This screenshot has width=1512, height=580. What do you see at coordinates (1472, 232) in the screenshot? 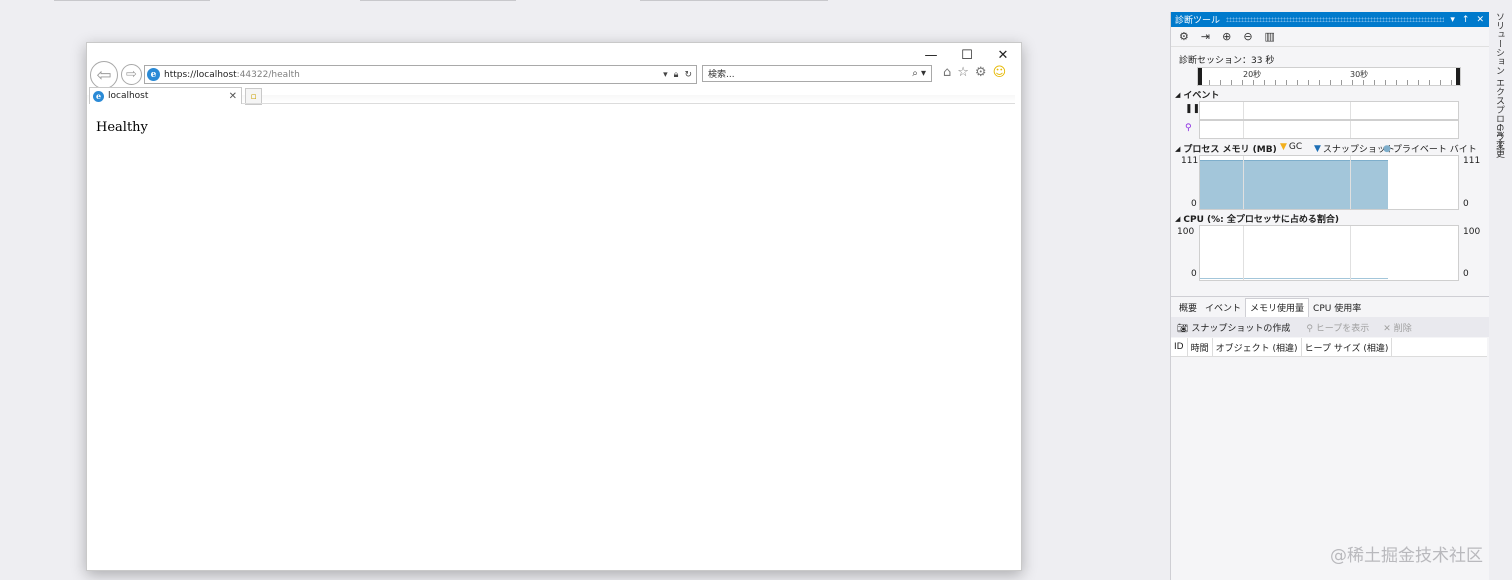
I see `cpu-axis-max-right: 100` at bounding box center [1472, 232].